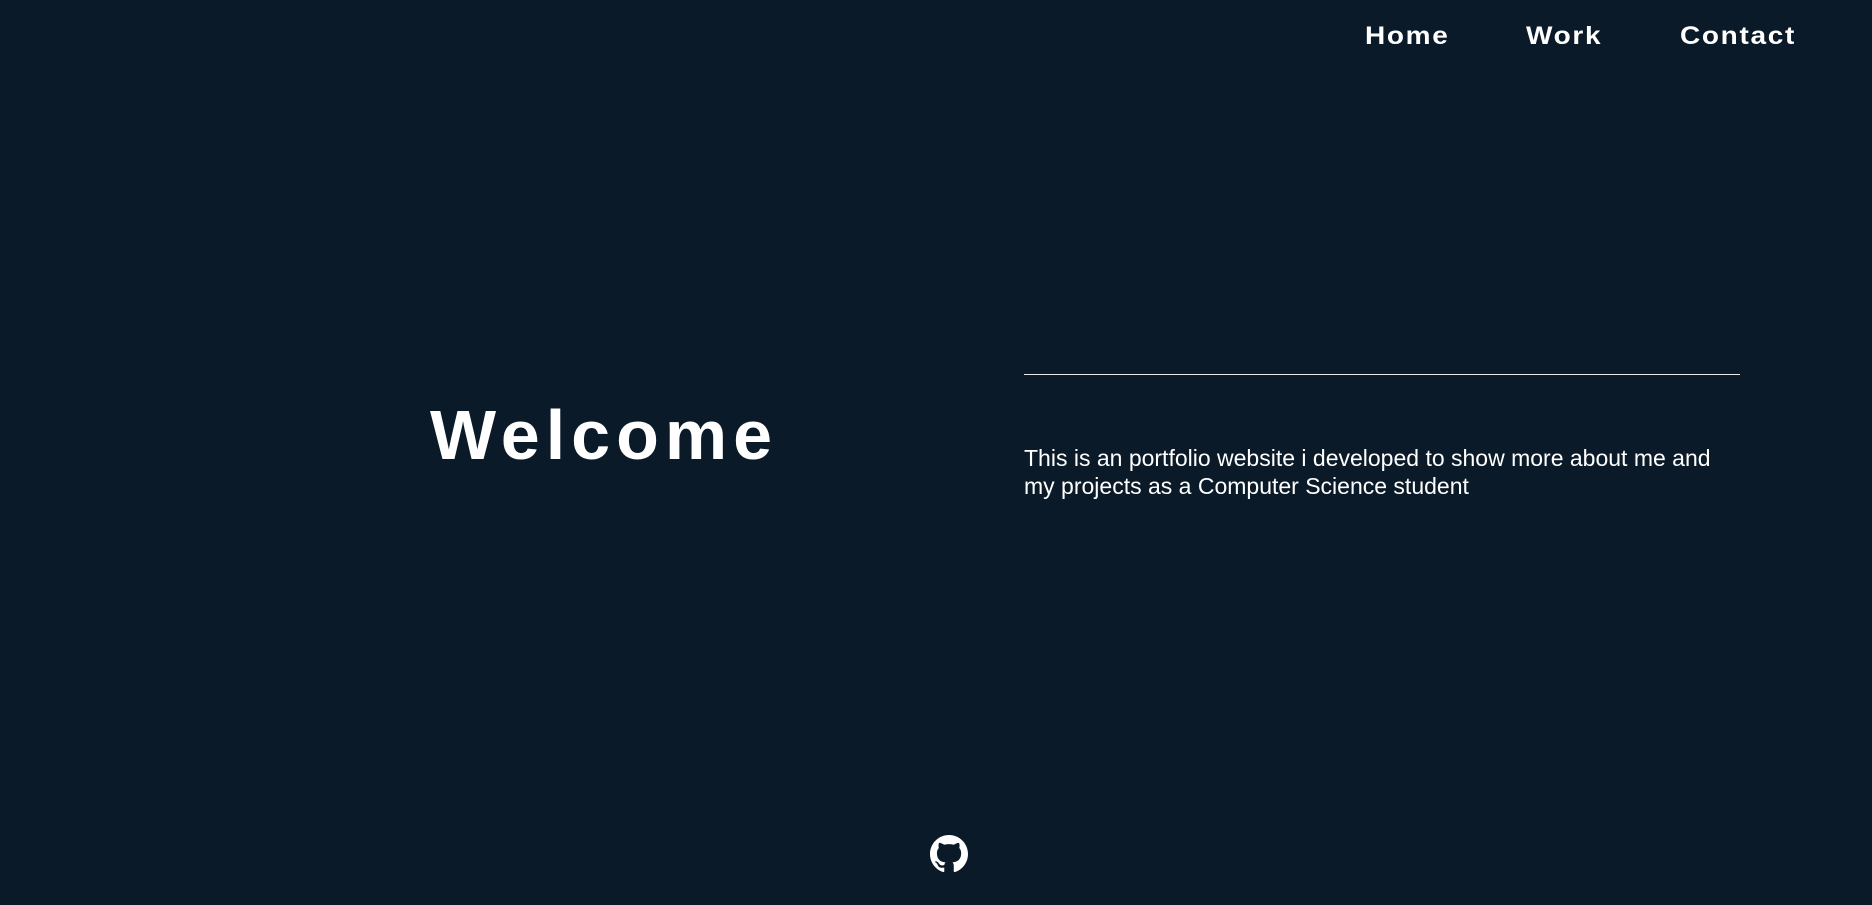 The height and width of the screenshot is (905, 1872). I want to click on github-link, so click(949, 854).